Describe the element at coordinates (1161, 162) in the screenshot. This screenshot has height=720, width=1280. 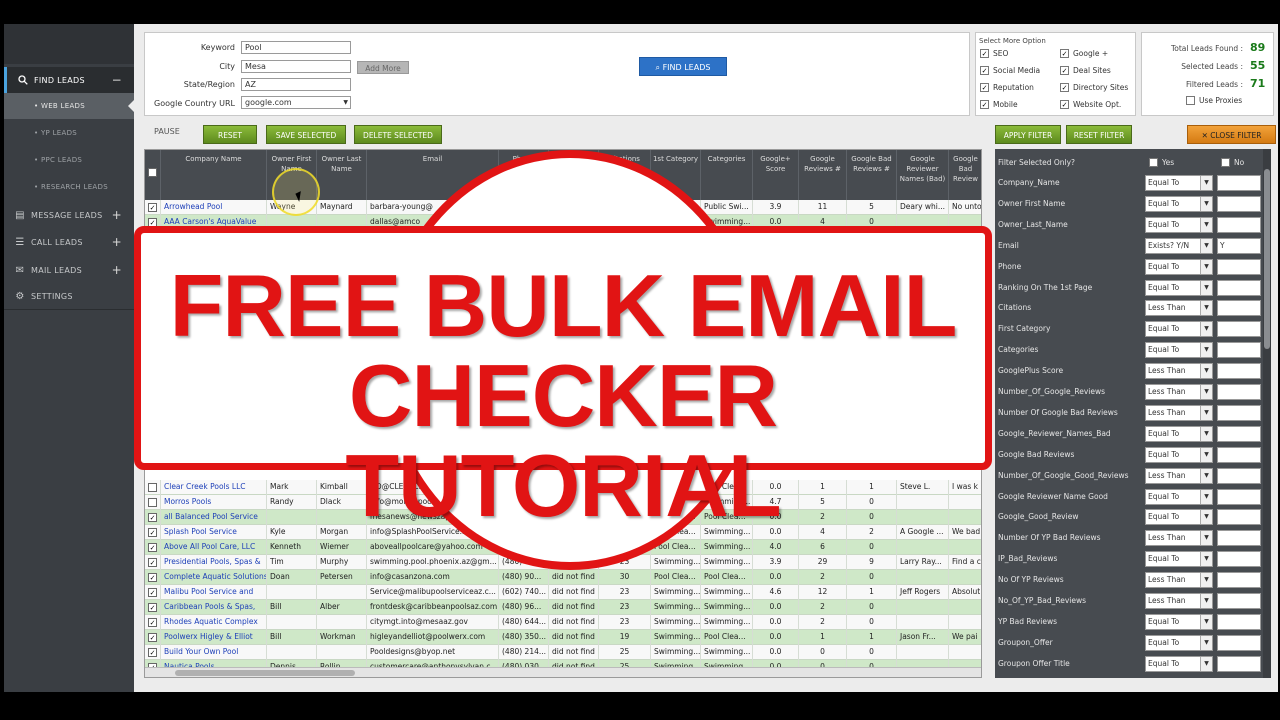
I see `filter-yes-option: Yes` at that location.